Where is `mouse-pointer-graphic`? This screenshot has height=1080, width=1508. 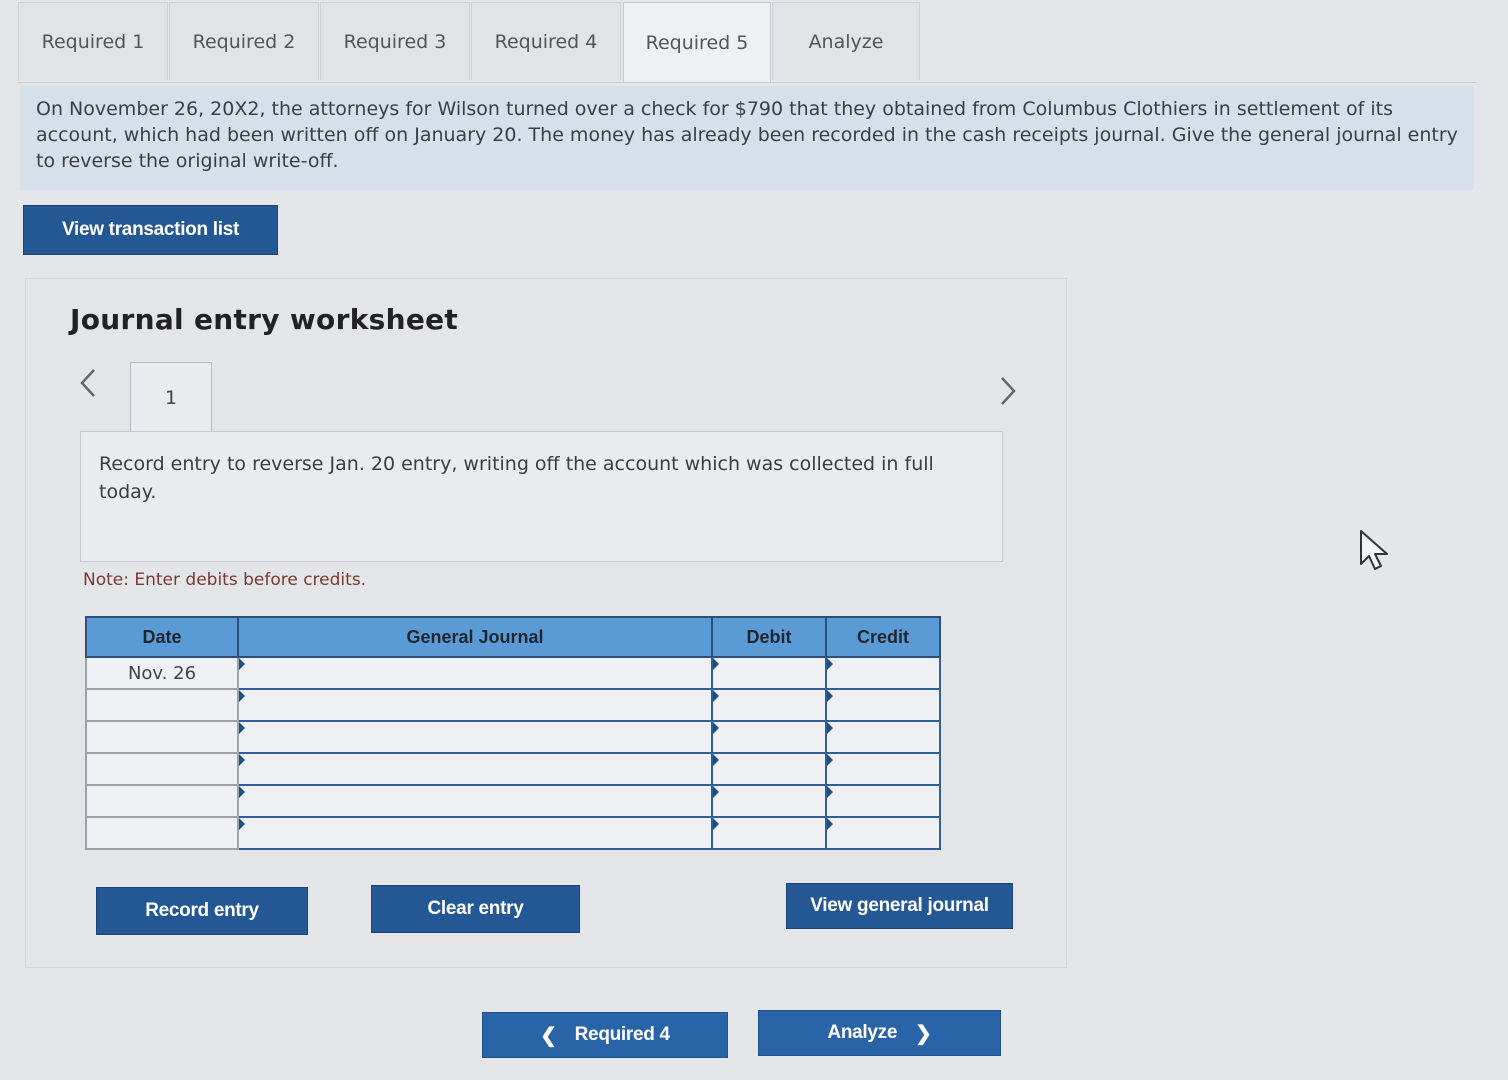 mouse-pointer-graphic is located at coordinates (1374, 550).